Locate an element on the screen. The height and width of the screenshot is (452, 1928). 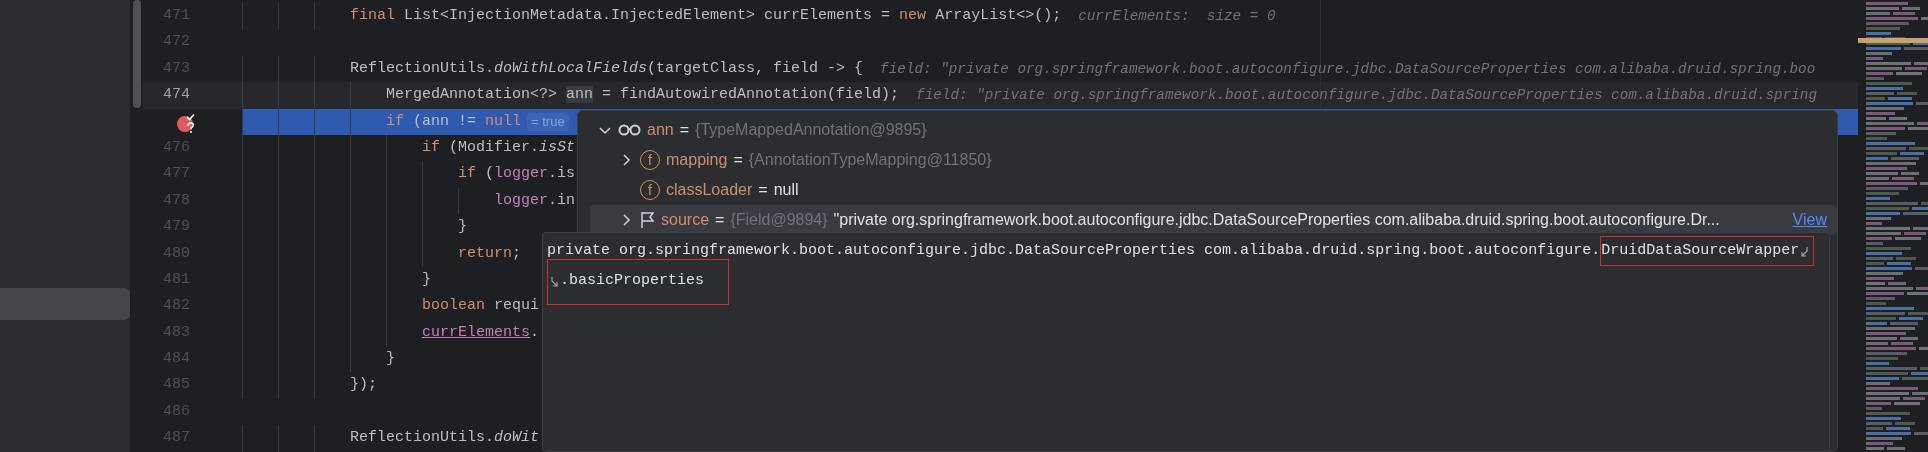
variable-value: {TypeMappedAnnotation@9895} is located at coordinates (811, 130).